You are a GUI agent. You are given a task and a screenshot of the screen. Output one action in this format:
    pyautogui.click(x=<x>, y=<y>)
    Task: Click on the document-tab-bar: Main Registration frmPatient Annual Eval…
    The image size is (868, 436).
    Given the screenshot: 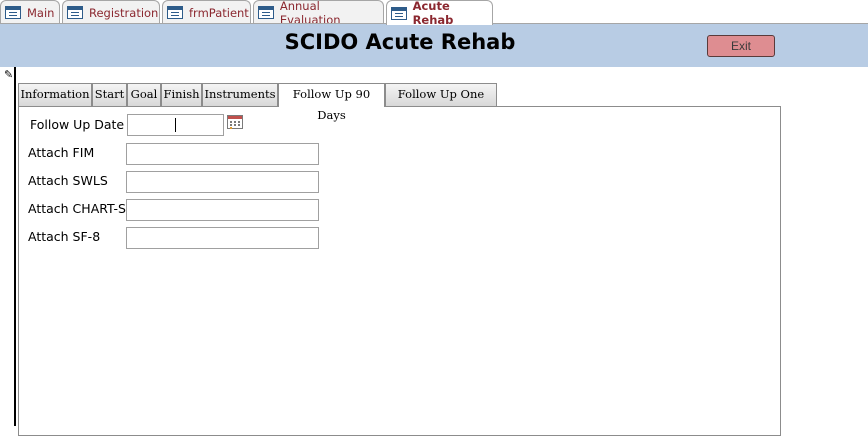 What is the action you would take?
    pyautogui.click(x=434, y=13)
    